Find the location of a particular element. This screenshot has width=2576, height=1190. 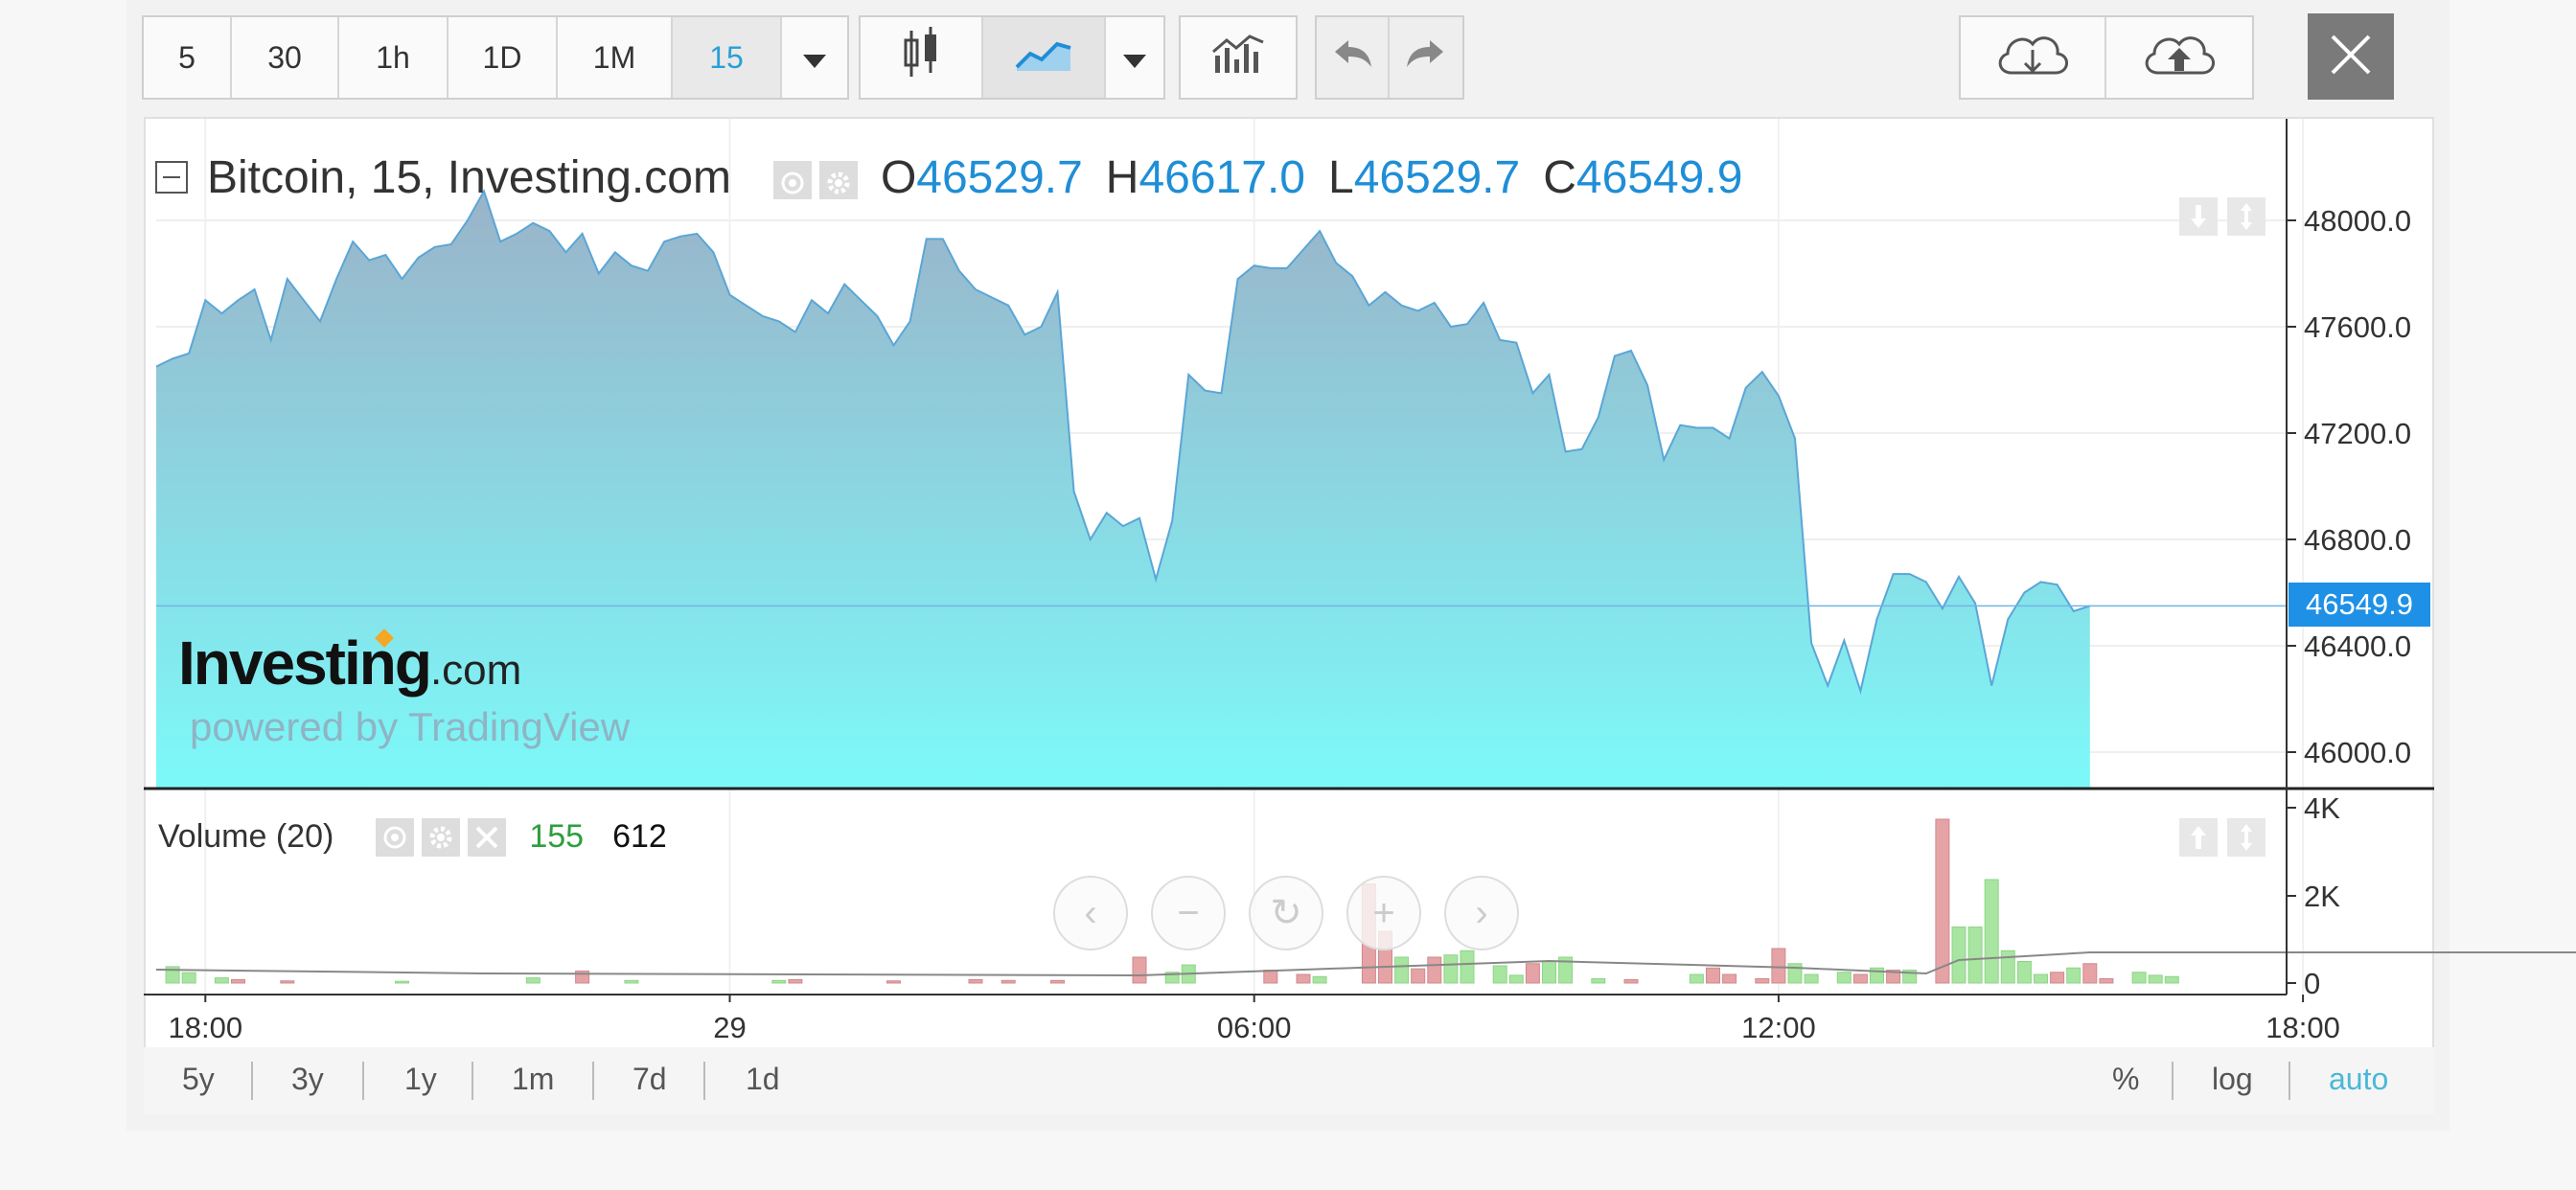

volume-scale-both-button is located at coordinates (2246, 838).